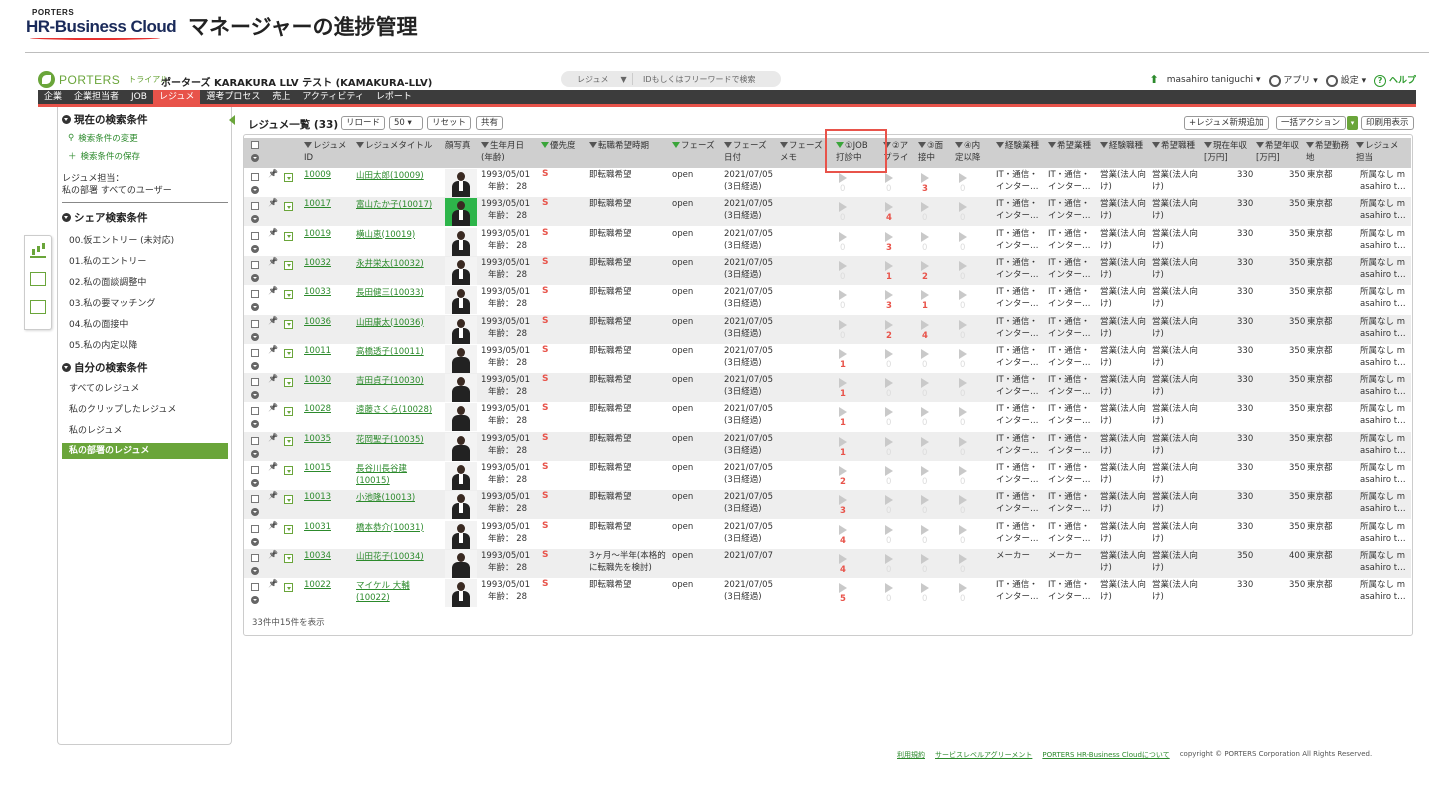 The width and height of the screenshot is (1449, 811). What do you see at coordinates (317, 380) in the screenshot?
I see `resume-id-link: 10030` at bounding box center [317, 380].